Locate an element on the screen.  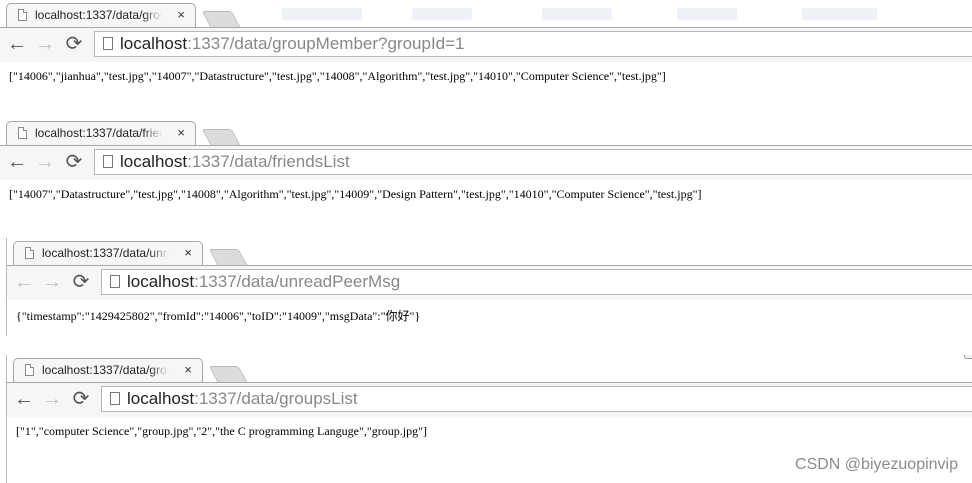
toolbar: ← → ⟳ localhost:1337/data/groupsList is located at coordinates (489, 400).